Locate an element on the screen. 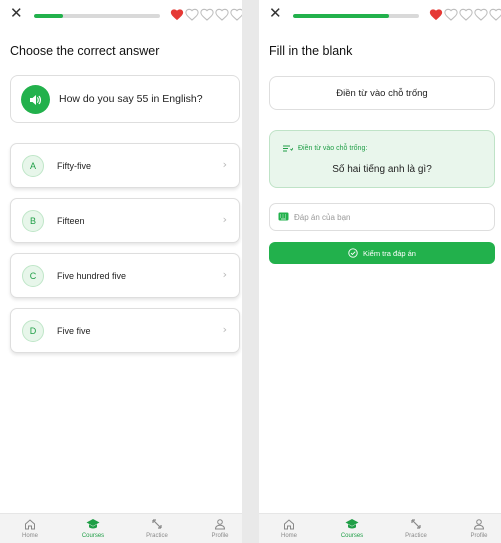 The width and height of the screenshot is (501, 543). option-letter-badge: C is located at coordinates (33, 276).